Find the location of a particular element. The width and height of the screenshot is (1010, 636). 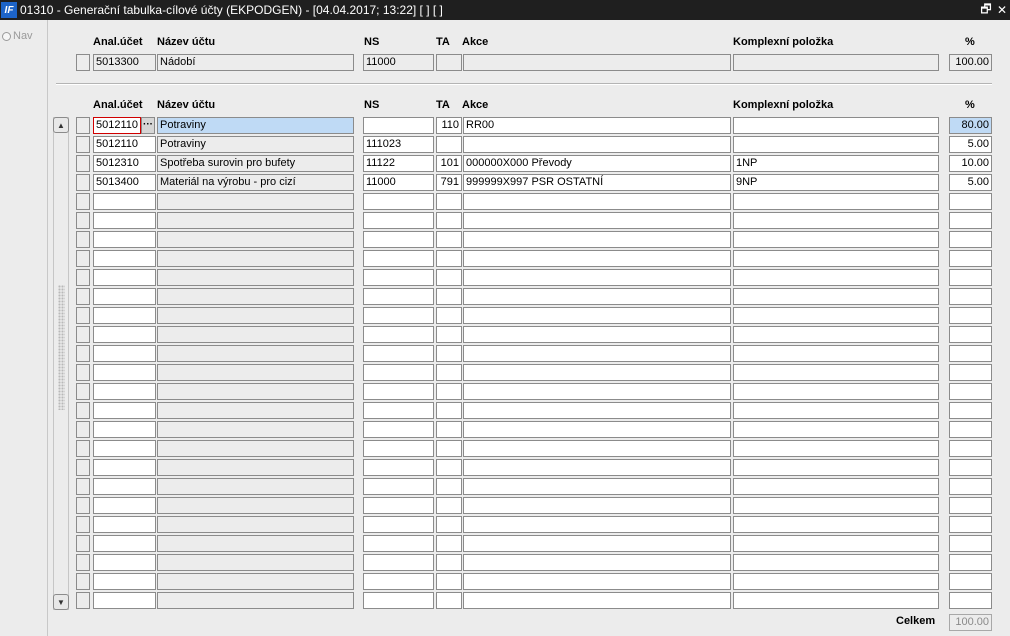

restore-window-icon: 🗗 is located at coordinates (986, 10).